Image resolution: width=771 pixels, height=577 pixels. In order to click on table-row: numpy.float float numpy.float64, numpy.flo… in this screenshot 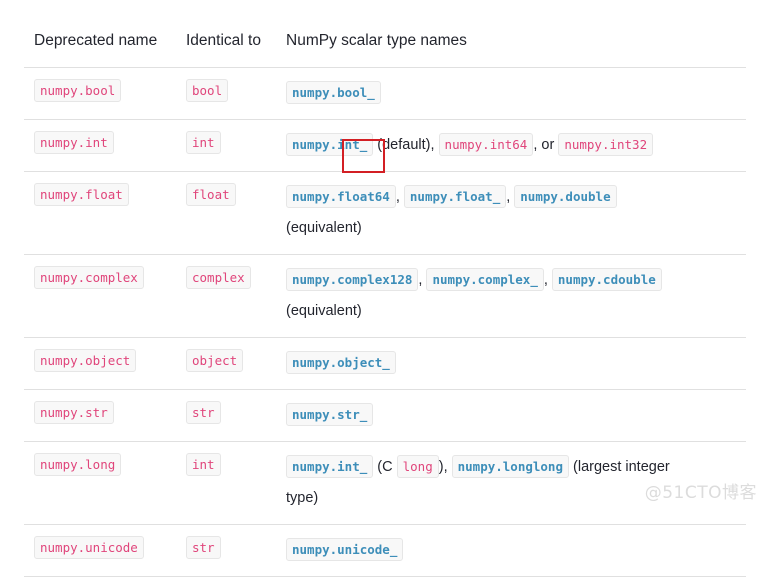, I will do `click(385, 213)`.